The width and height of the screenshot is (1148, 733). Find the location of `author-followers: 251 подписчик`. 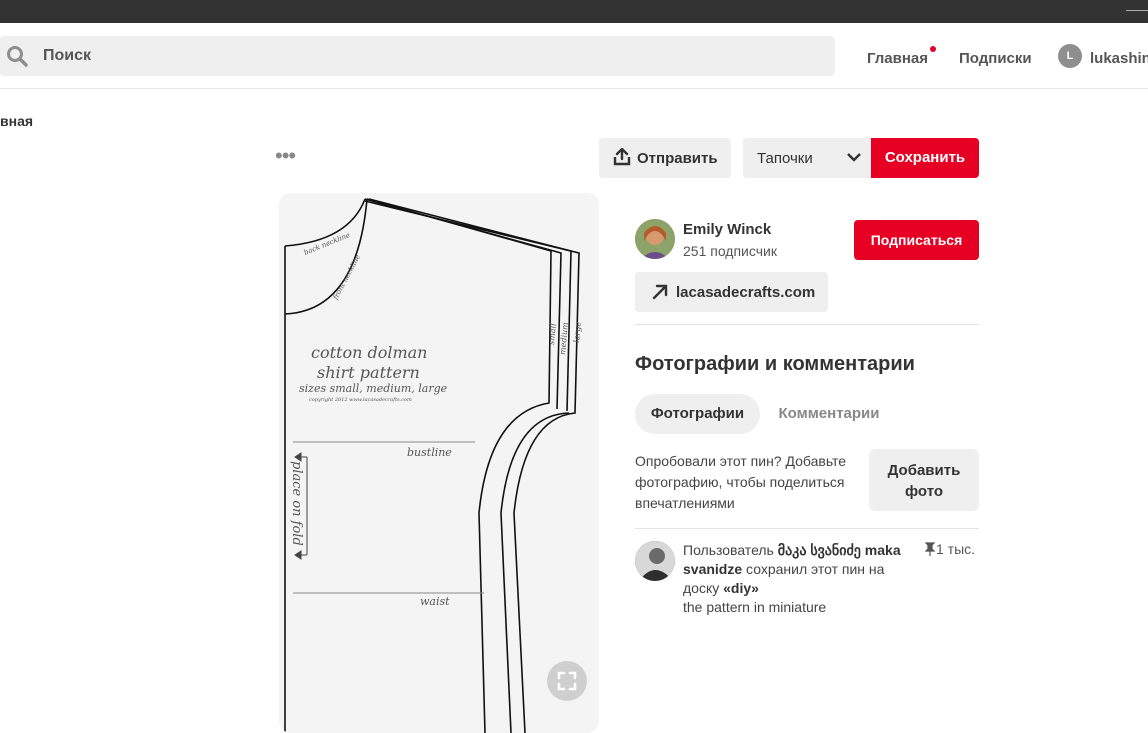

author-followers: 251 подписчик is located at coordinates (730, 251).